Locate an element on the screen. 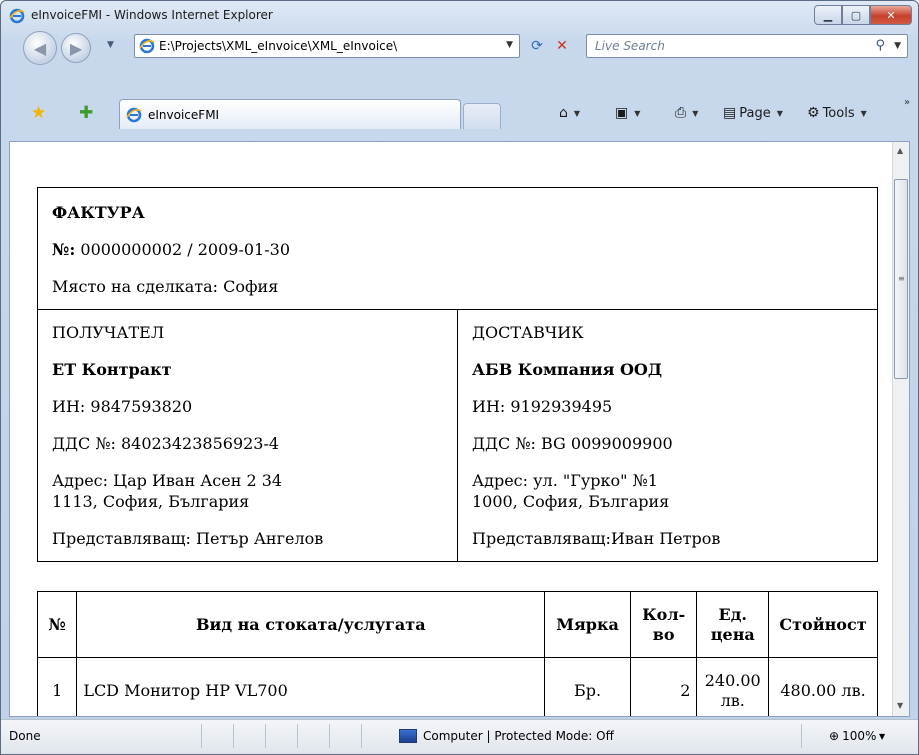 This screenshot has width=919, height=755. close-button: ✕ is located at coordinates (891, 15).